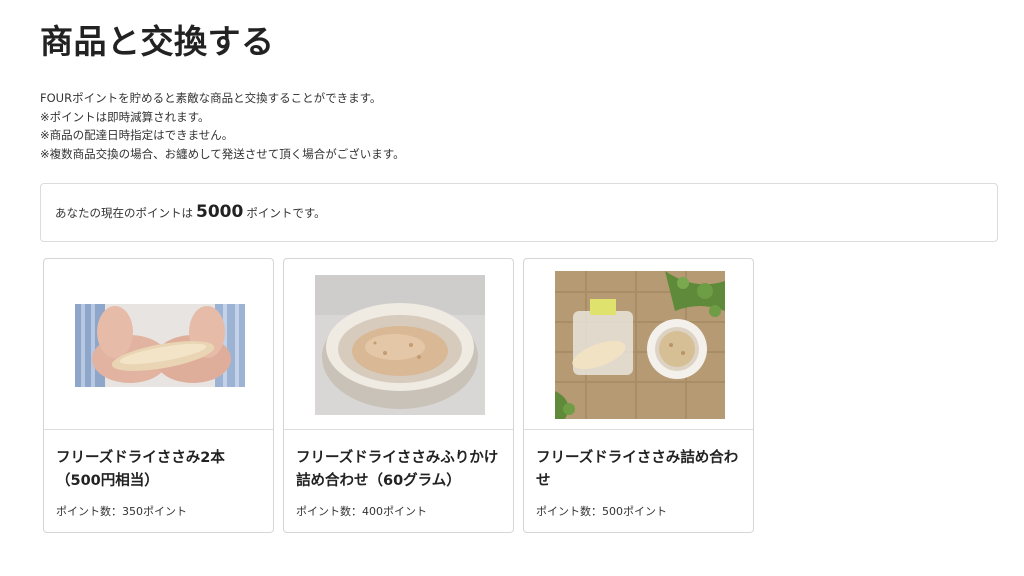 Image resolution: width=1024 pixels, height=576 pixels. I want to click on product-card: フリーズドライささみ2本（500円相当） ポイント数：350ポイント, so click(158, 395).